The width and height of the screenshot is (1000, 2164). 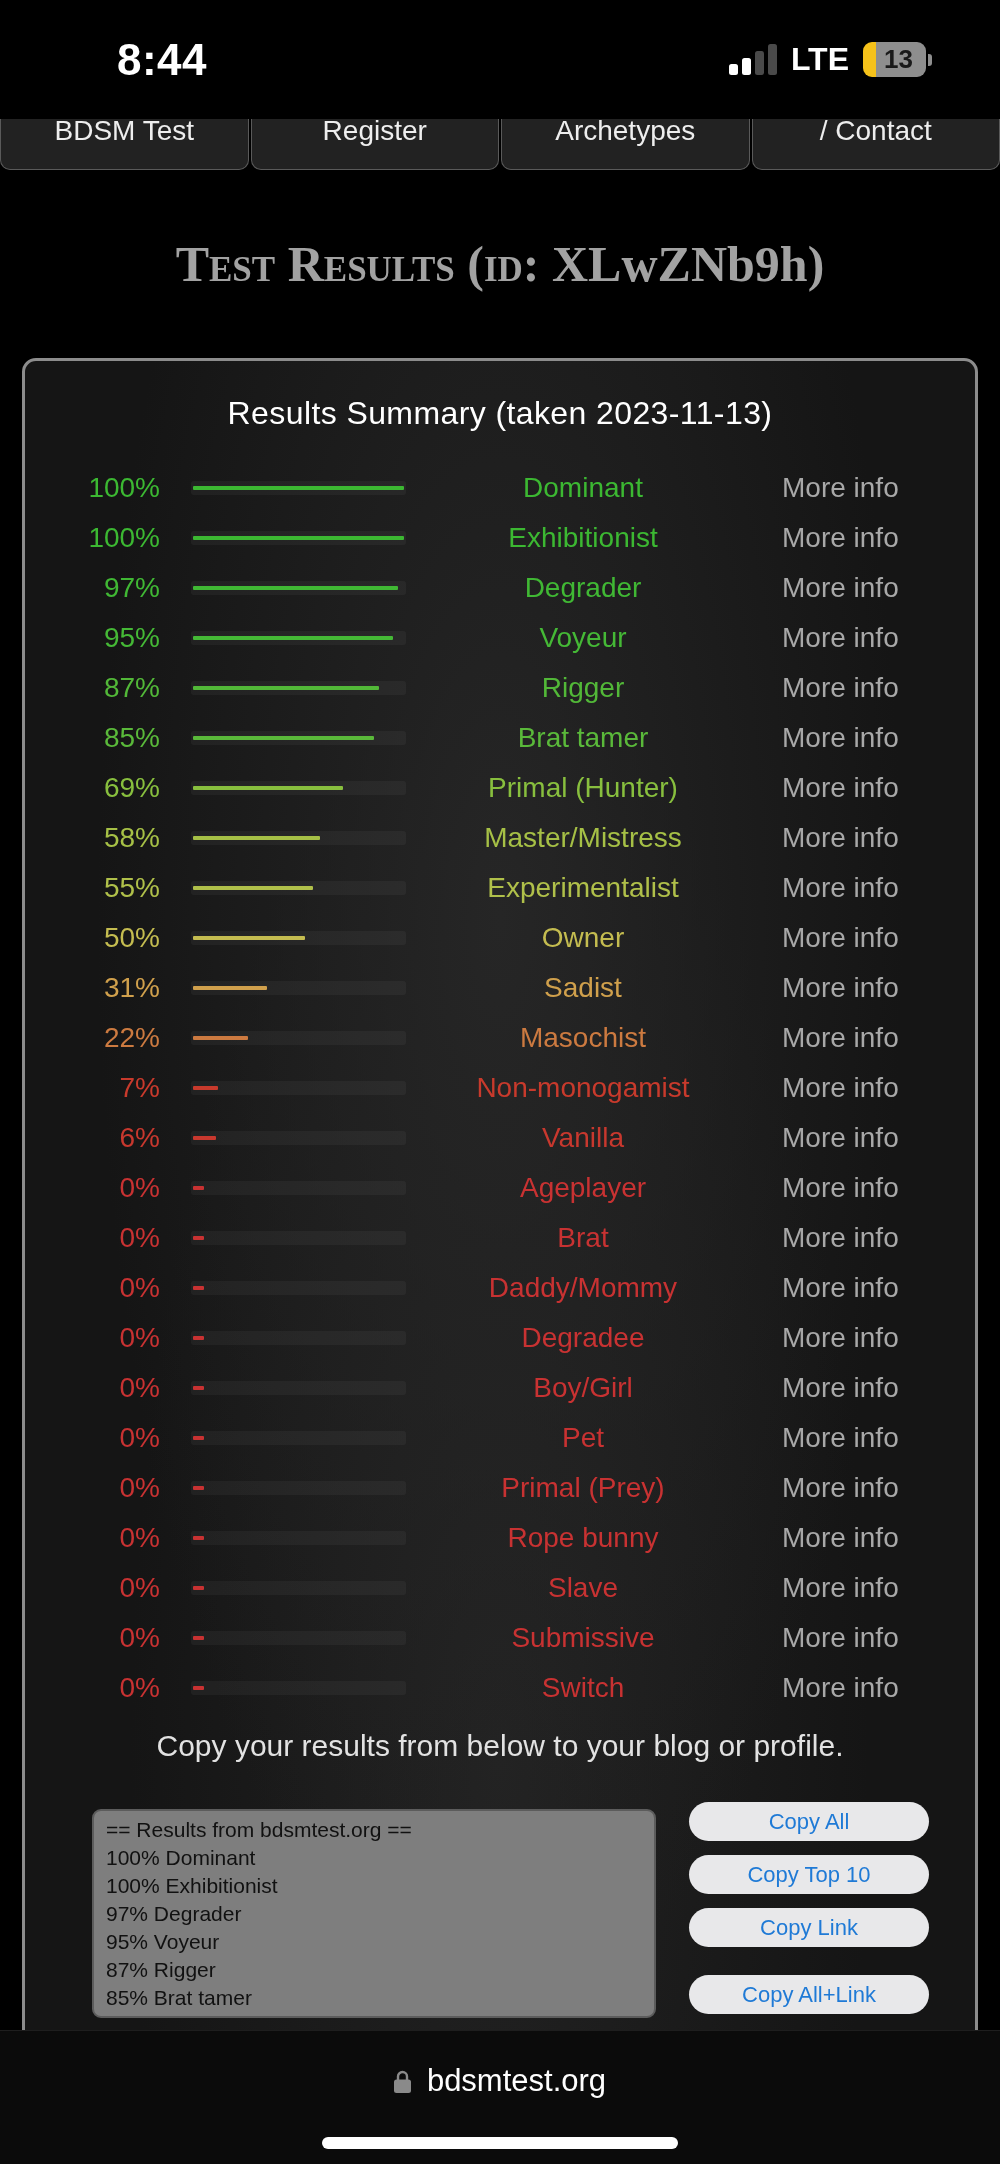 I want to click on archetype-name: Switch, so click(x=583, y=1688).